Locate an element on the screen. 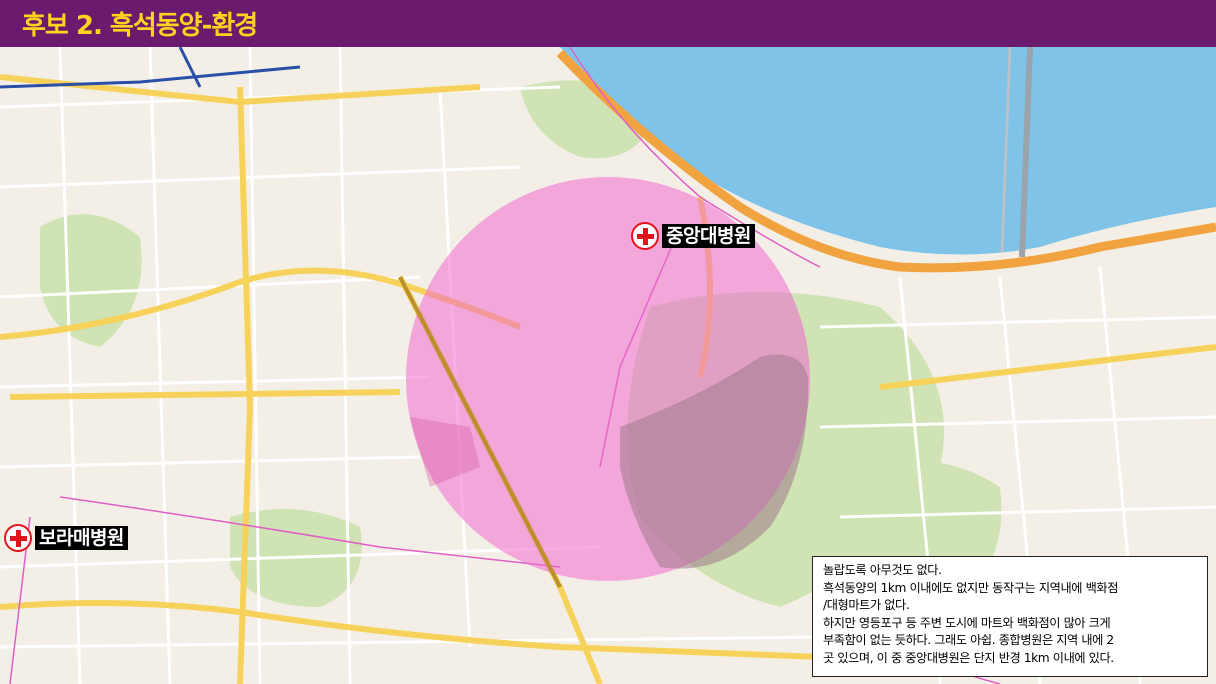 The image size is (1216, 684). note-line: 하지만 영등포구 등 주변 도시에 마트와 백화점이 많아 크게 is located at coordinates (967, 622).